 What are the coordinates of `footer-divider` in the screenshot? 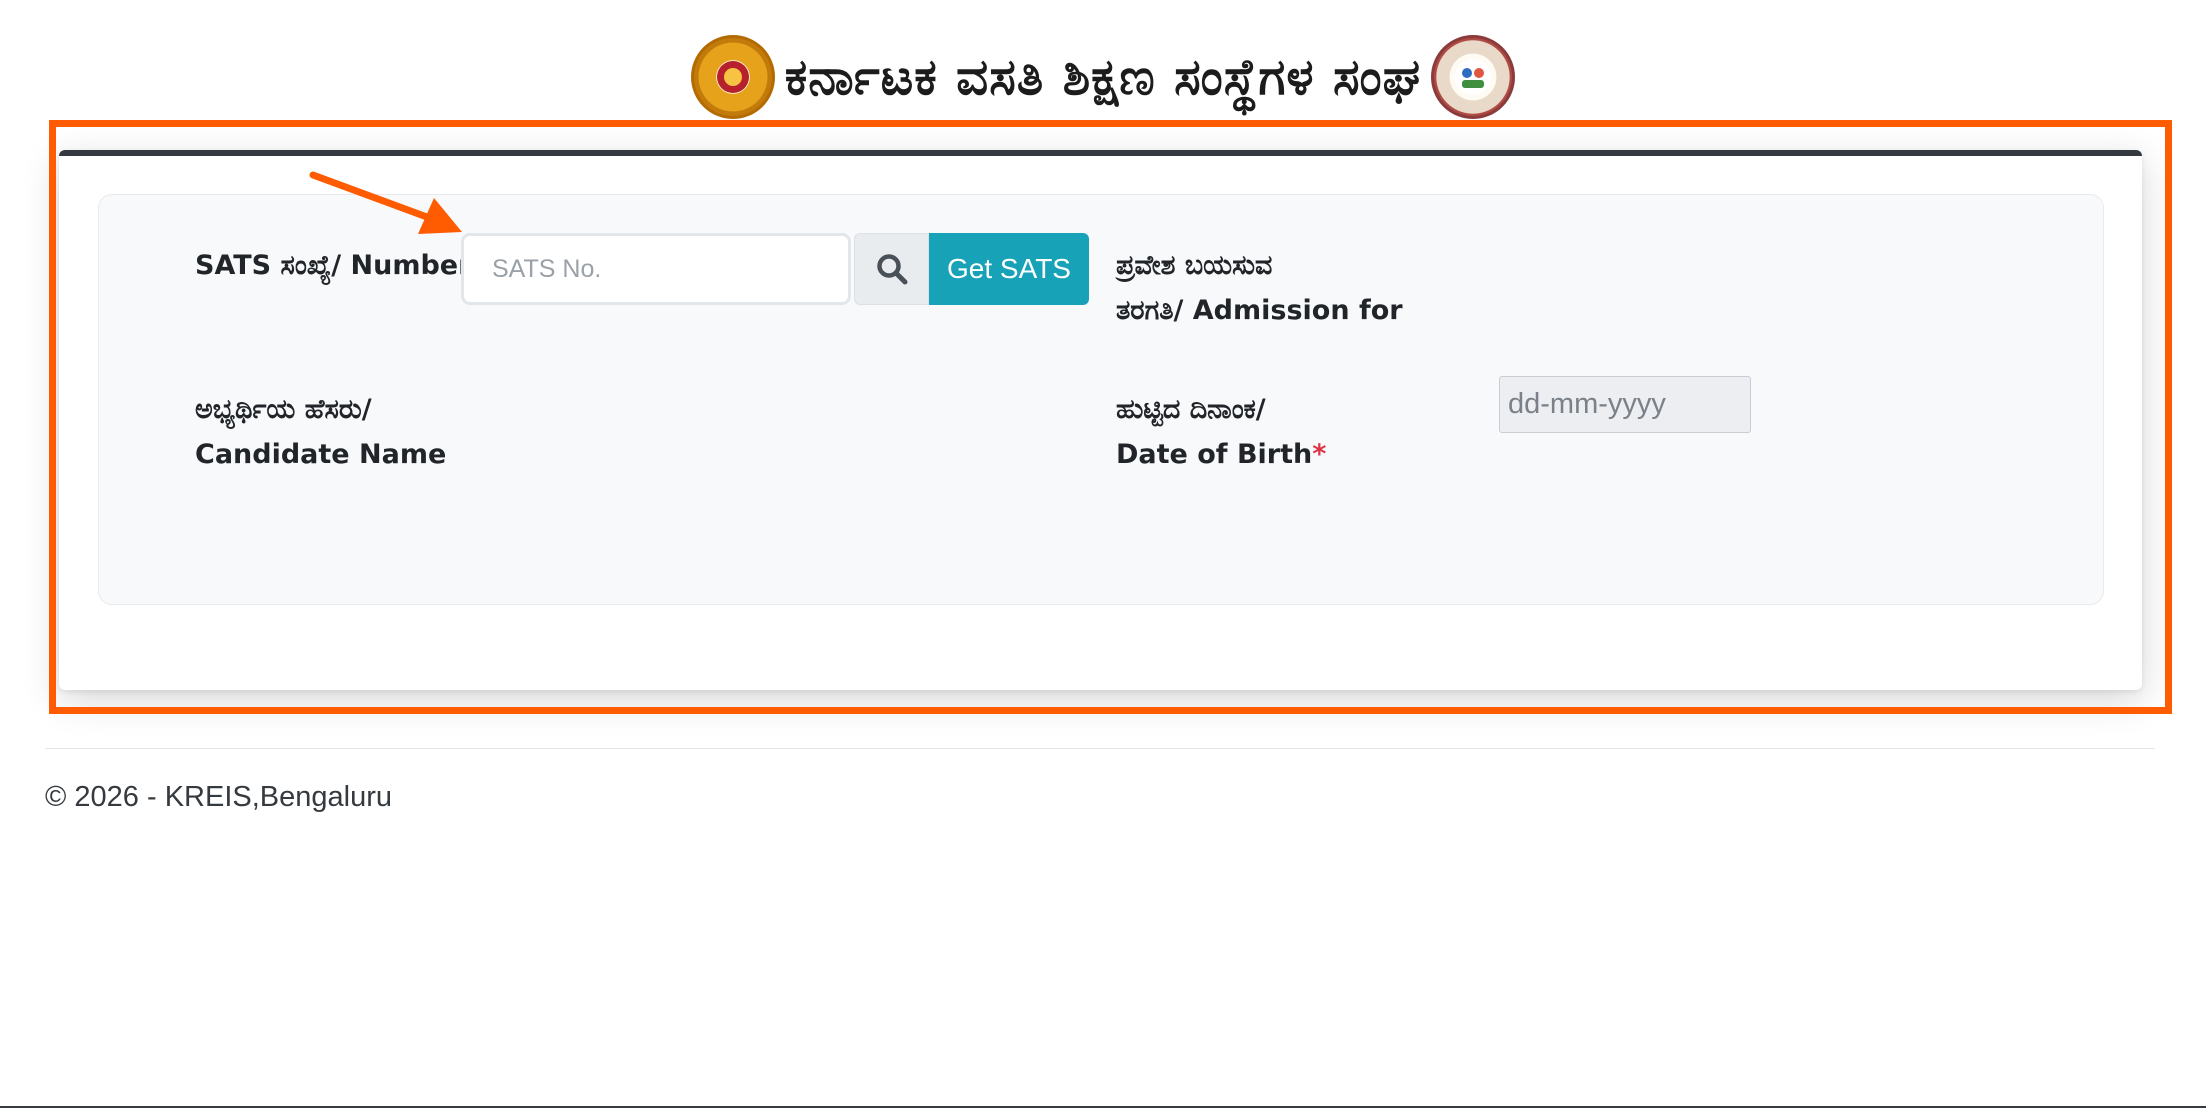 It's located at (1100, 748).